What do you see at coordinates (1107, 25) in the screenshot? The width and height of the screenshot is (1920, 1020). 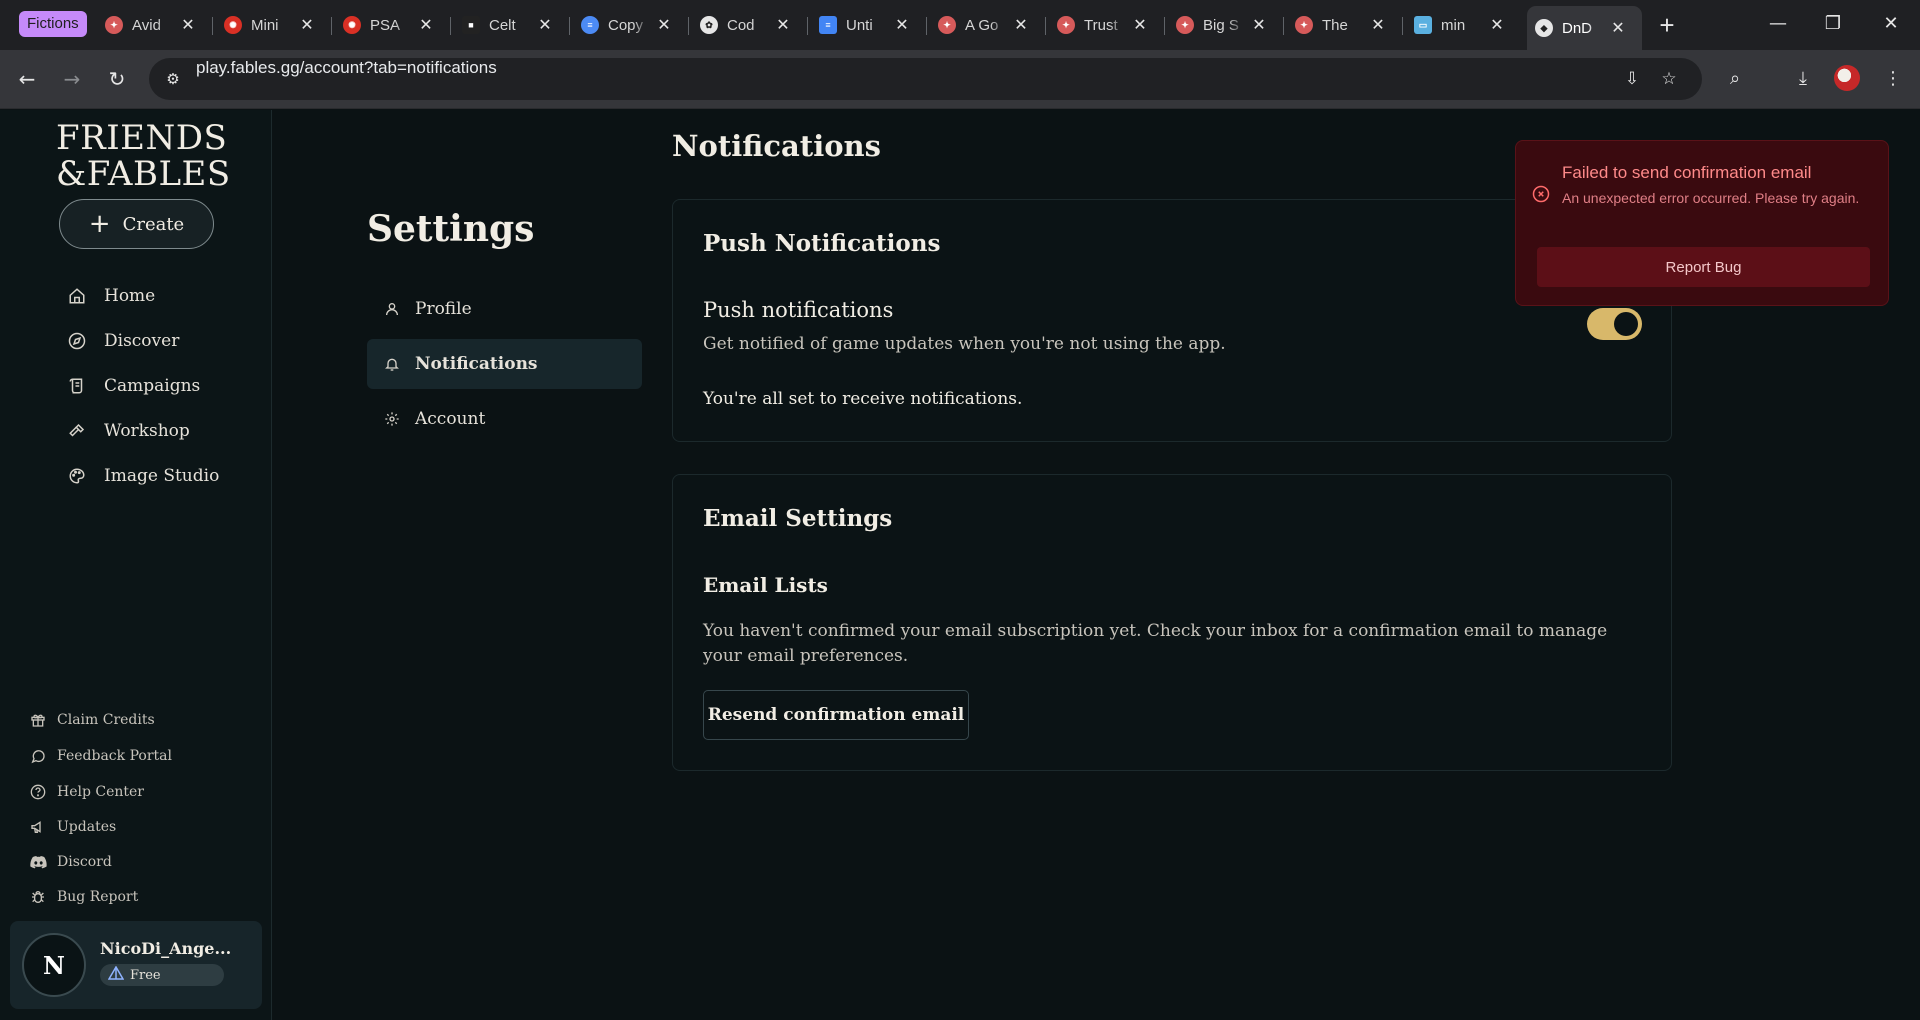 I see `browser-tab: ✦ Trust ✕` at bounding box center [1107, 25].